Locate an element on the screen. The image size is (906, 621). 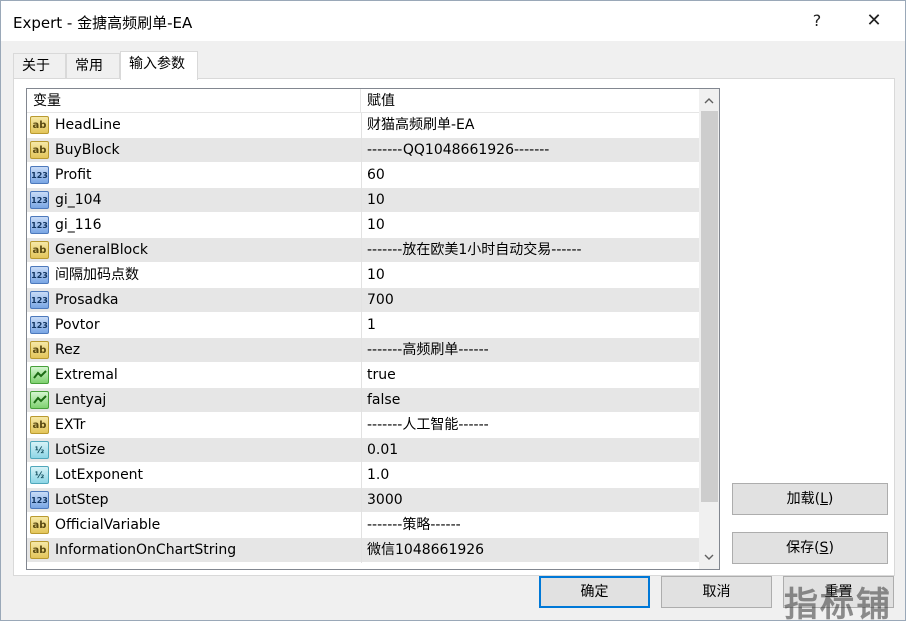
save-button: 保存(S) is located at coordinates (810, 548).